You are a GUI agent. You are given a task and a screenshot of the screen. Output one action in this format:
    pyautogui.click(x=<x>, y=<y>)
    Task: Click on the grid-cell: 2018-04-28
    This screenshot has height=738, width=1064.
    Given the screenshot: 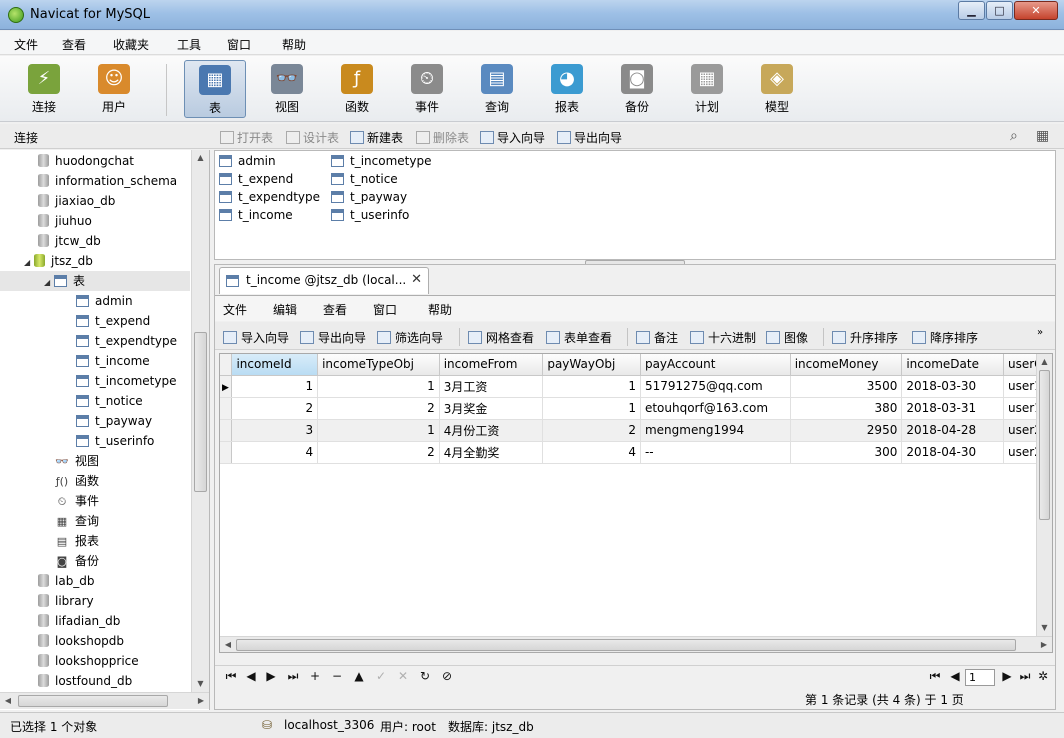 What is the action you would take?
    pyautogui.click(x=952, y=430)
    